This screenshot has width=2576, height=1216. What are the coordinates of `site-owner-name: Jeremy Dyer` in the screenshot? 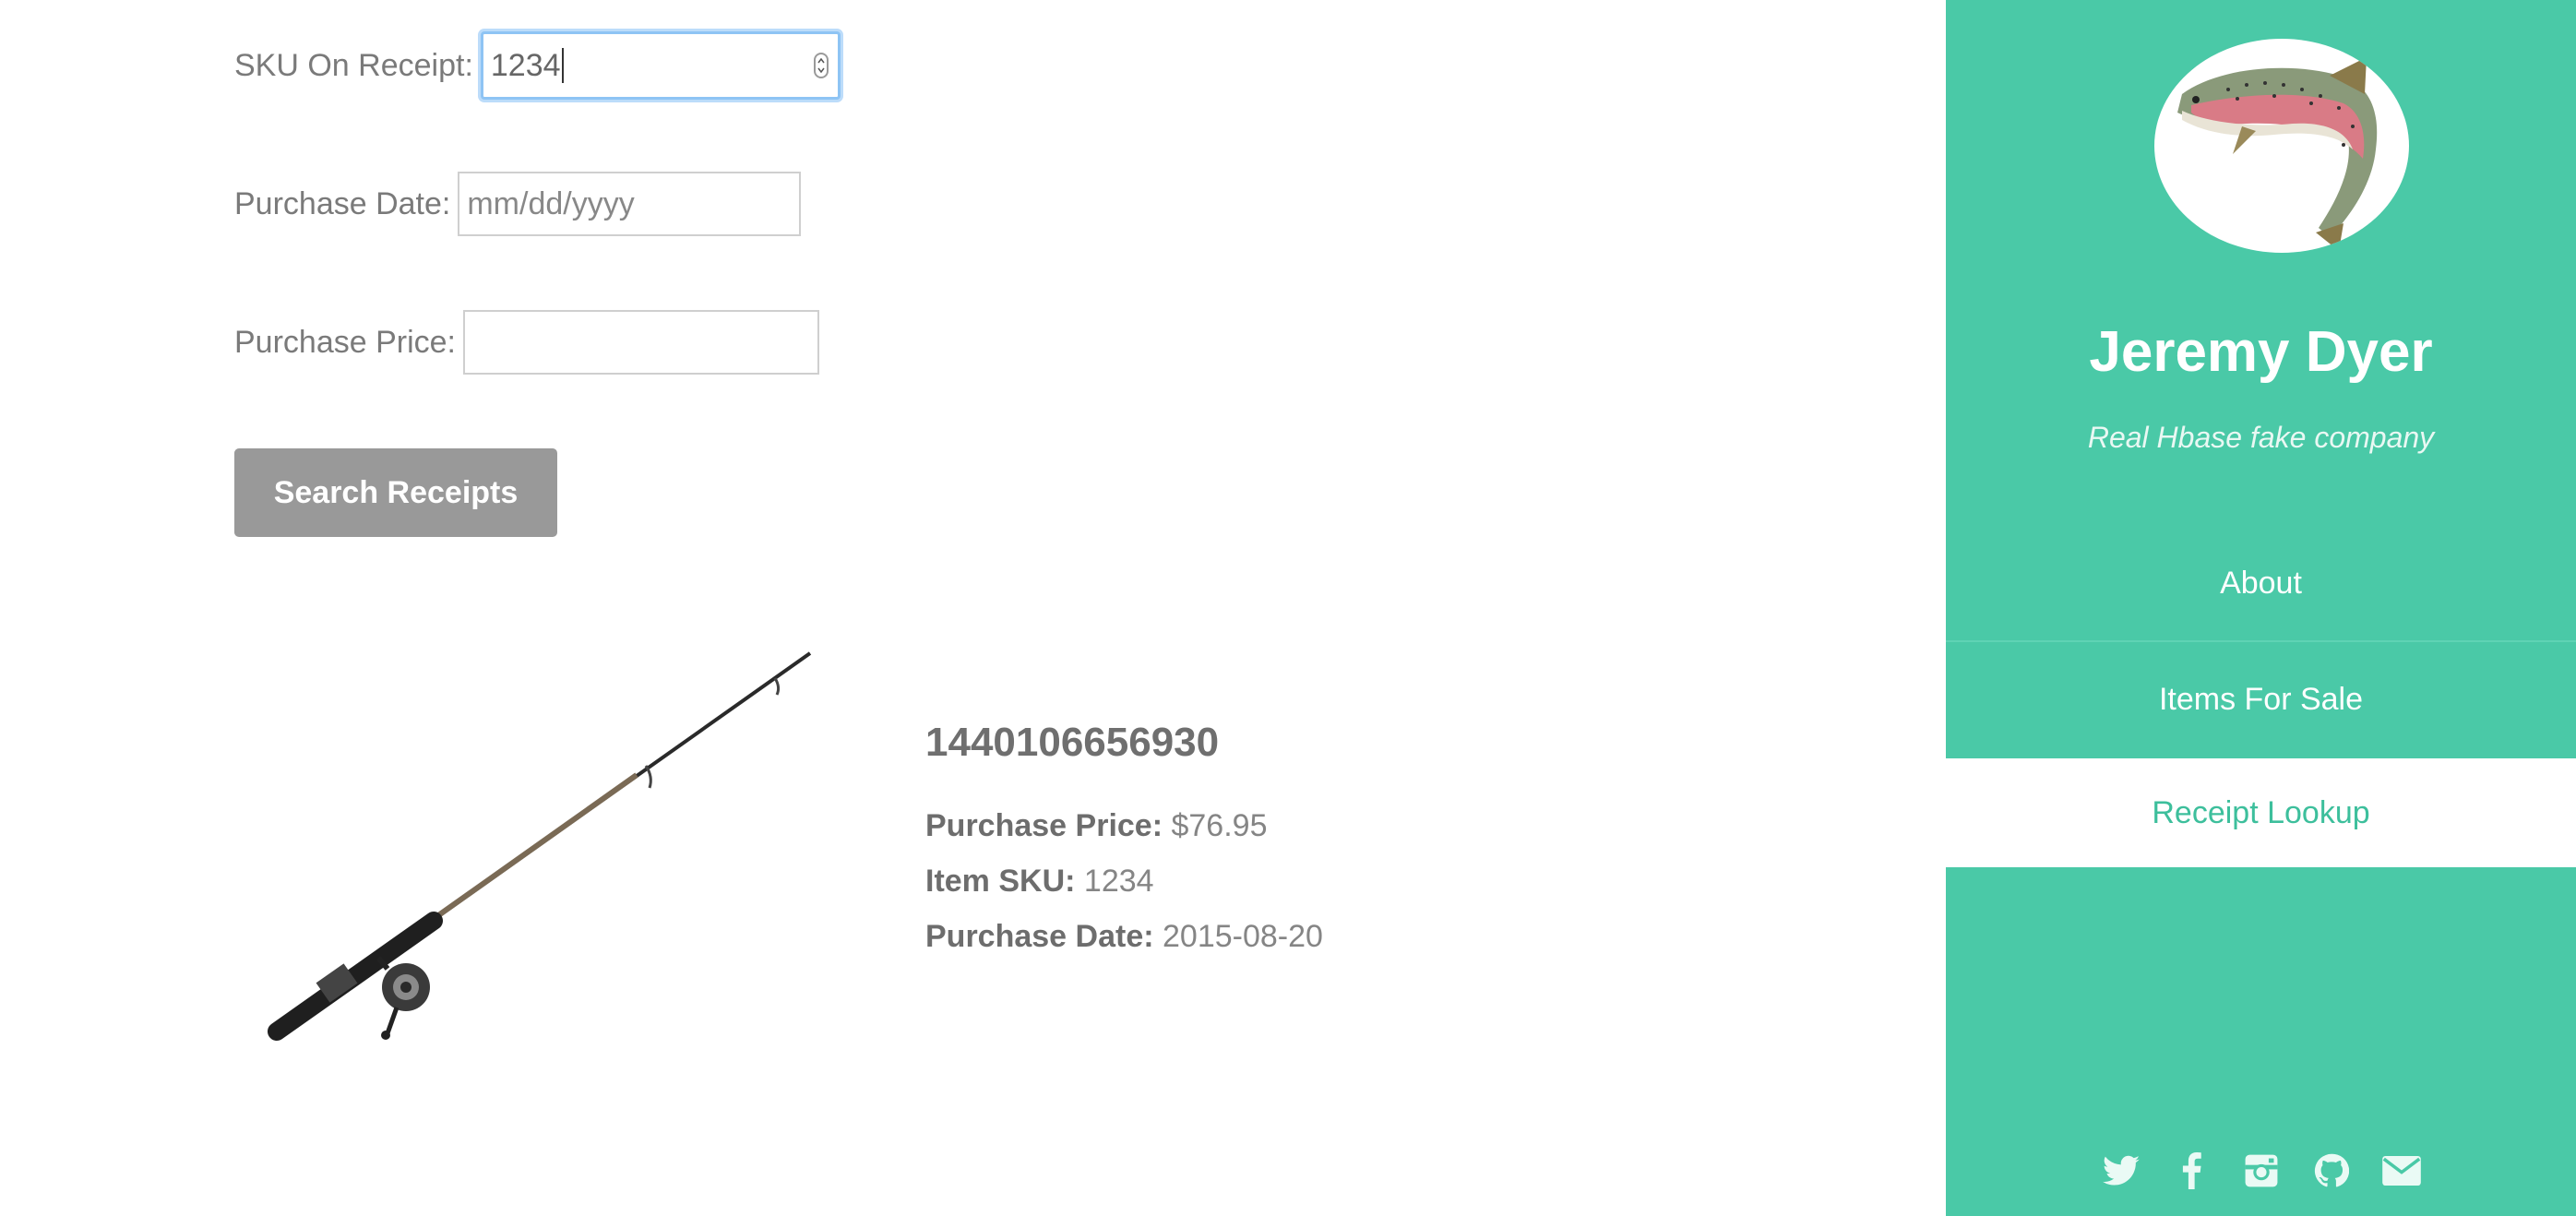 It's located at (2261, 352).